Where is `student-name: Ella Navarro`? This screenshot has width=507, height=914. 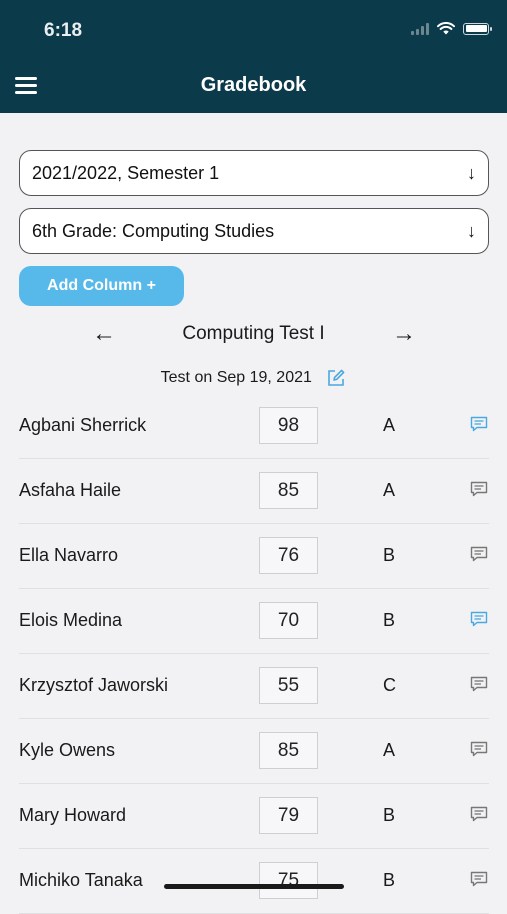
student-name: Ella Navarro is located at coordinates (69, 555).